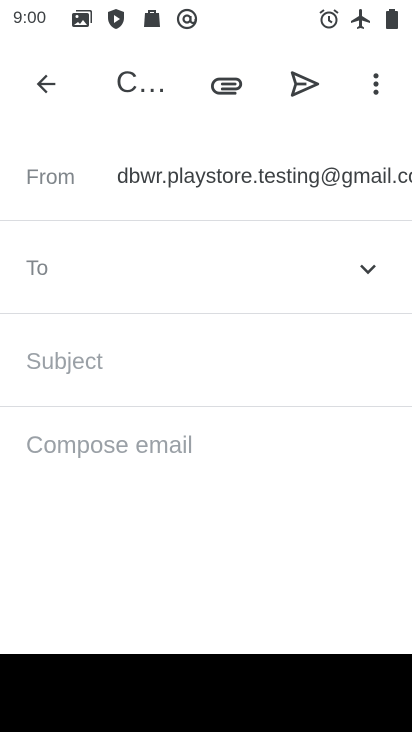 The height and width of the screenshot is (732, 412). Describe the element at coordinates (50, 177) in the screenshot. I see `from-label: From` at that location.